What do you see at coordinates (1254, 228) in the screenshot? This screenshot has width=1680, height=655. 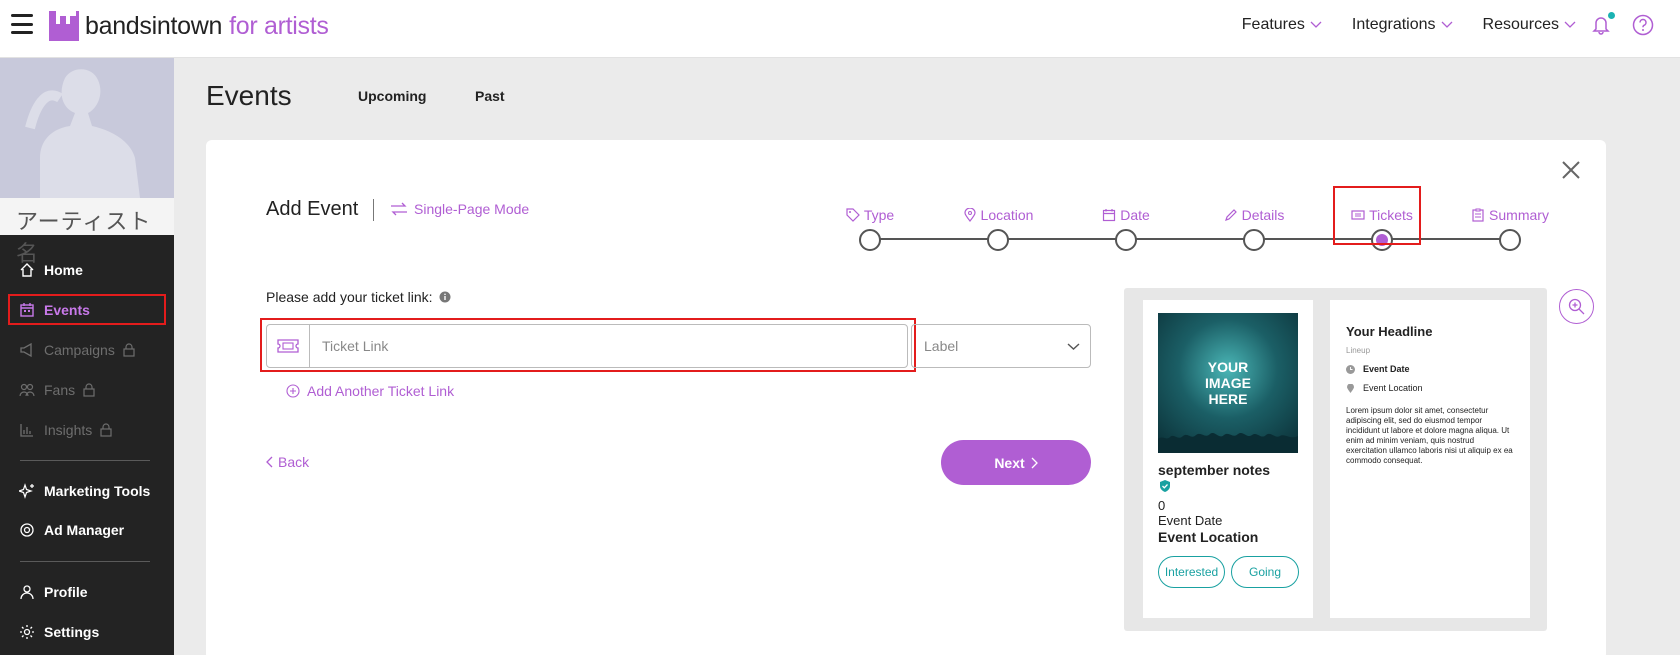 I see `step-details: Details` at bounding box center [1254, 228].